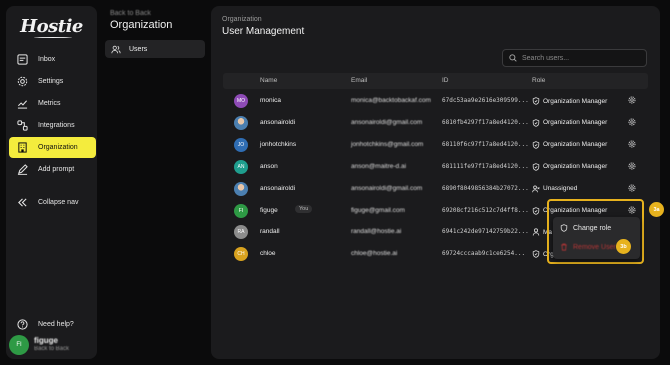 The height and width of the screenshot is (365, 670). I want to click on change-role-menu-item: Change role, so click(585, 228).